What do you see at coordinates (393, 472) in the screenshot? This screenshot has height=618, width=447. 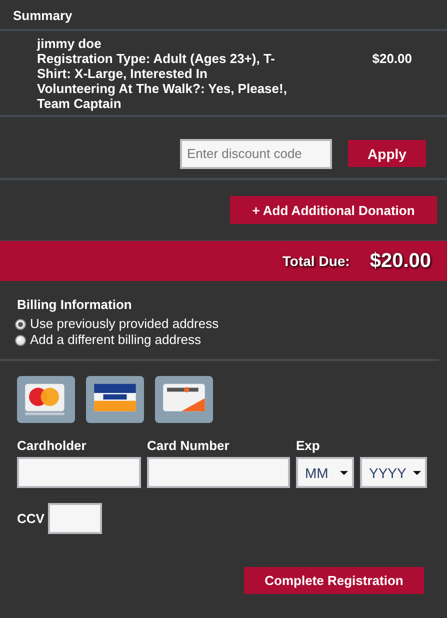 I see `year-dropdown: YYYY` at bounding box center [393, 472].